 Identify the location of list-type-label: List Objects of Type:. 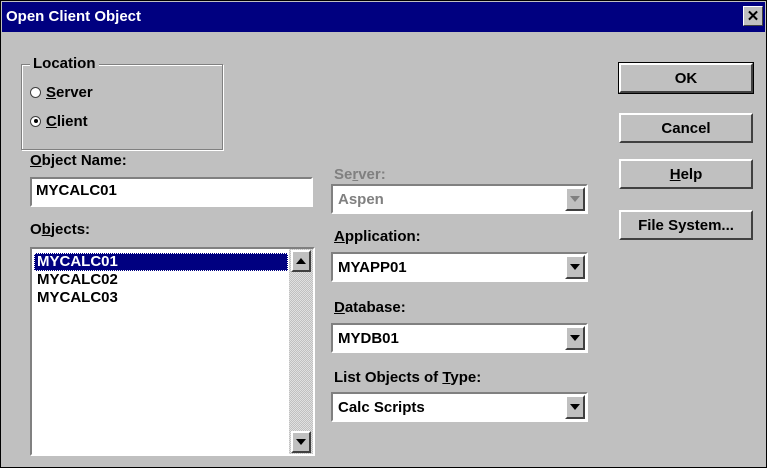
(408, 377).